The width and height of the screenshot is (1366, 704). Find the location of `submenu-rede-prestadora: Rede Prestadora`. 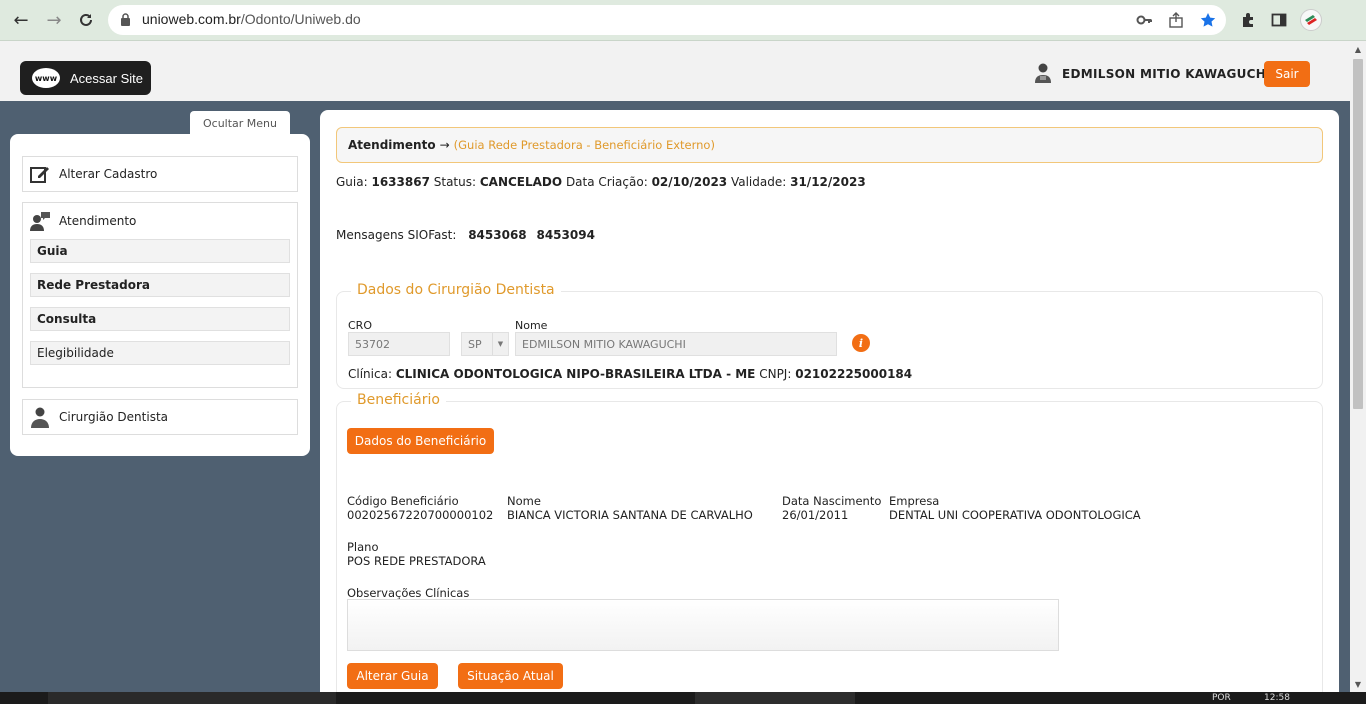

submenu-rede-prestadora: Rede Prestadora is located at coordinates (160, 285).